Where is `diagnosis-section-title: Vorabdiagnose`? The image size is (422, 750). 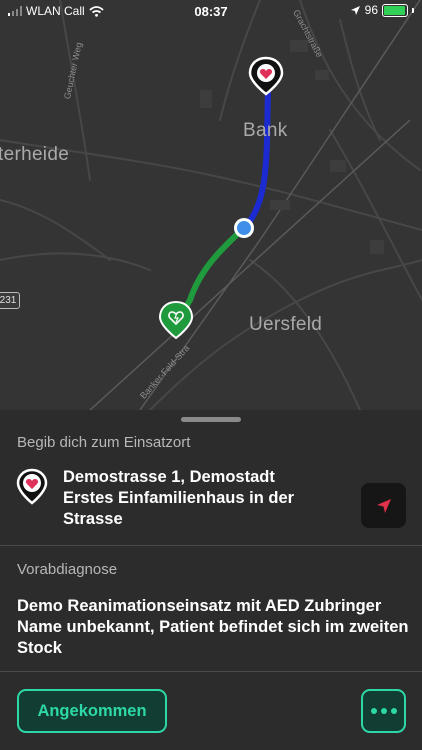
diagnosis-section-title: Vorabdiagnose is located at coordinates (67, 569).